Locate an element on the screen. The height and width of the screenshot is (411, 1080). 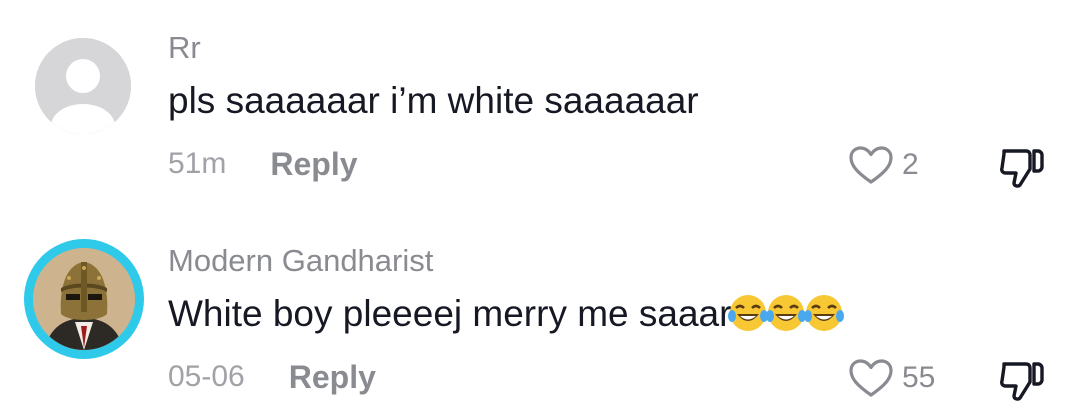
like-count: 55 is located at coordinates (919, 377).